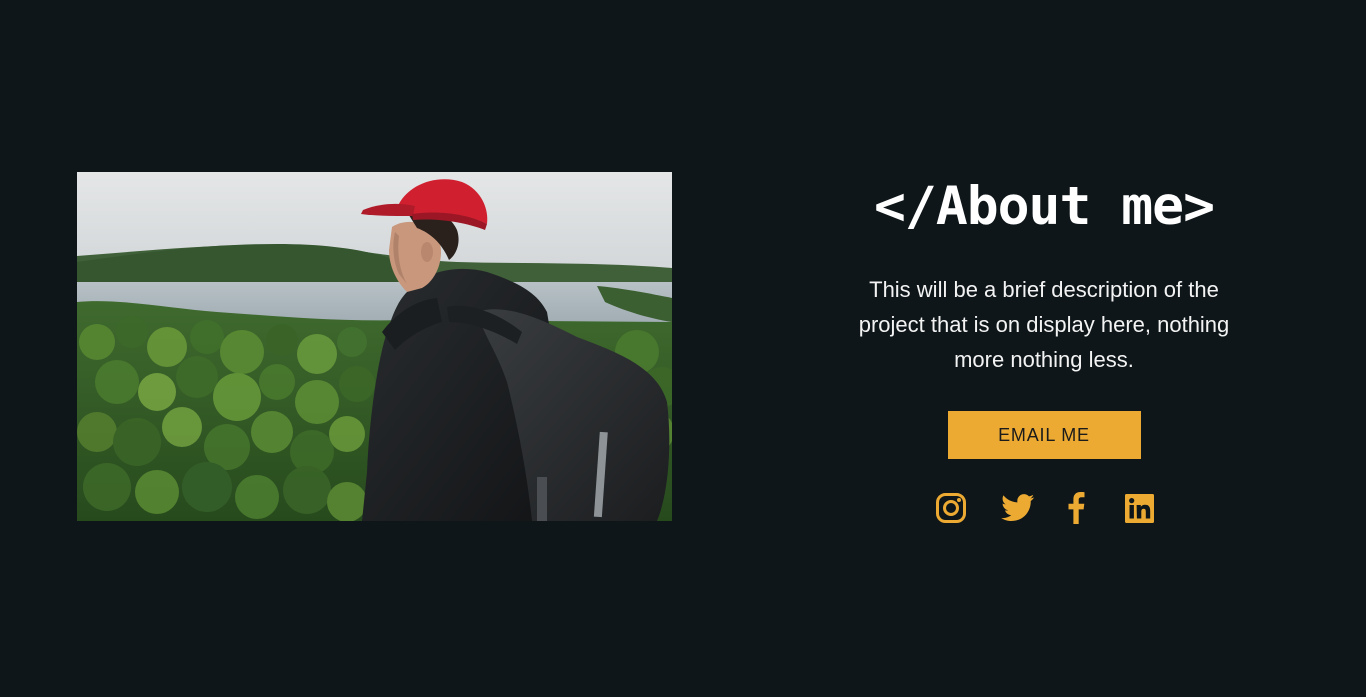  I want to click on social-links, so click(1044, 508).